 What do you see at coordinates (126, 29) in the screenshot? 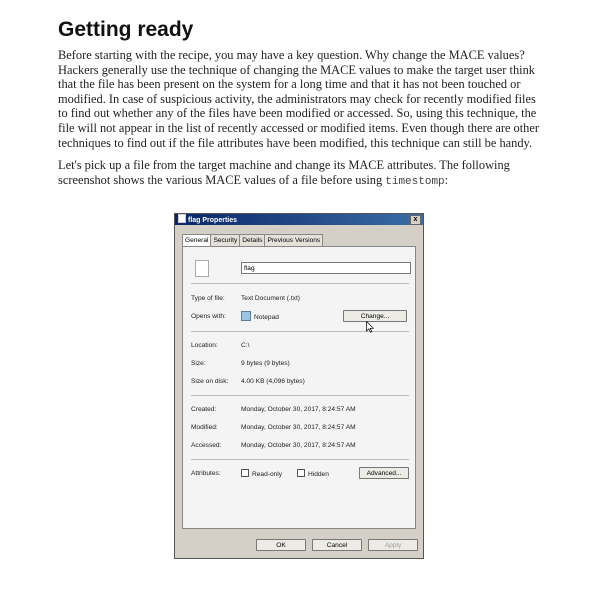
I see `section-heading: Getting ready` at bounding box center [126, 29].